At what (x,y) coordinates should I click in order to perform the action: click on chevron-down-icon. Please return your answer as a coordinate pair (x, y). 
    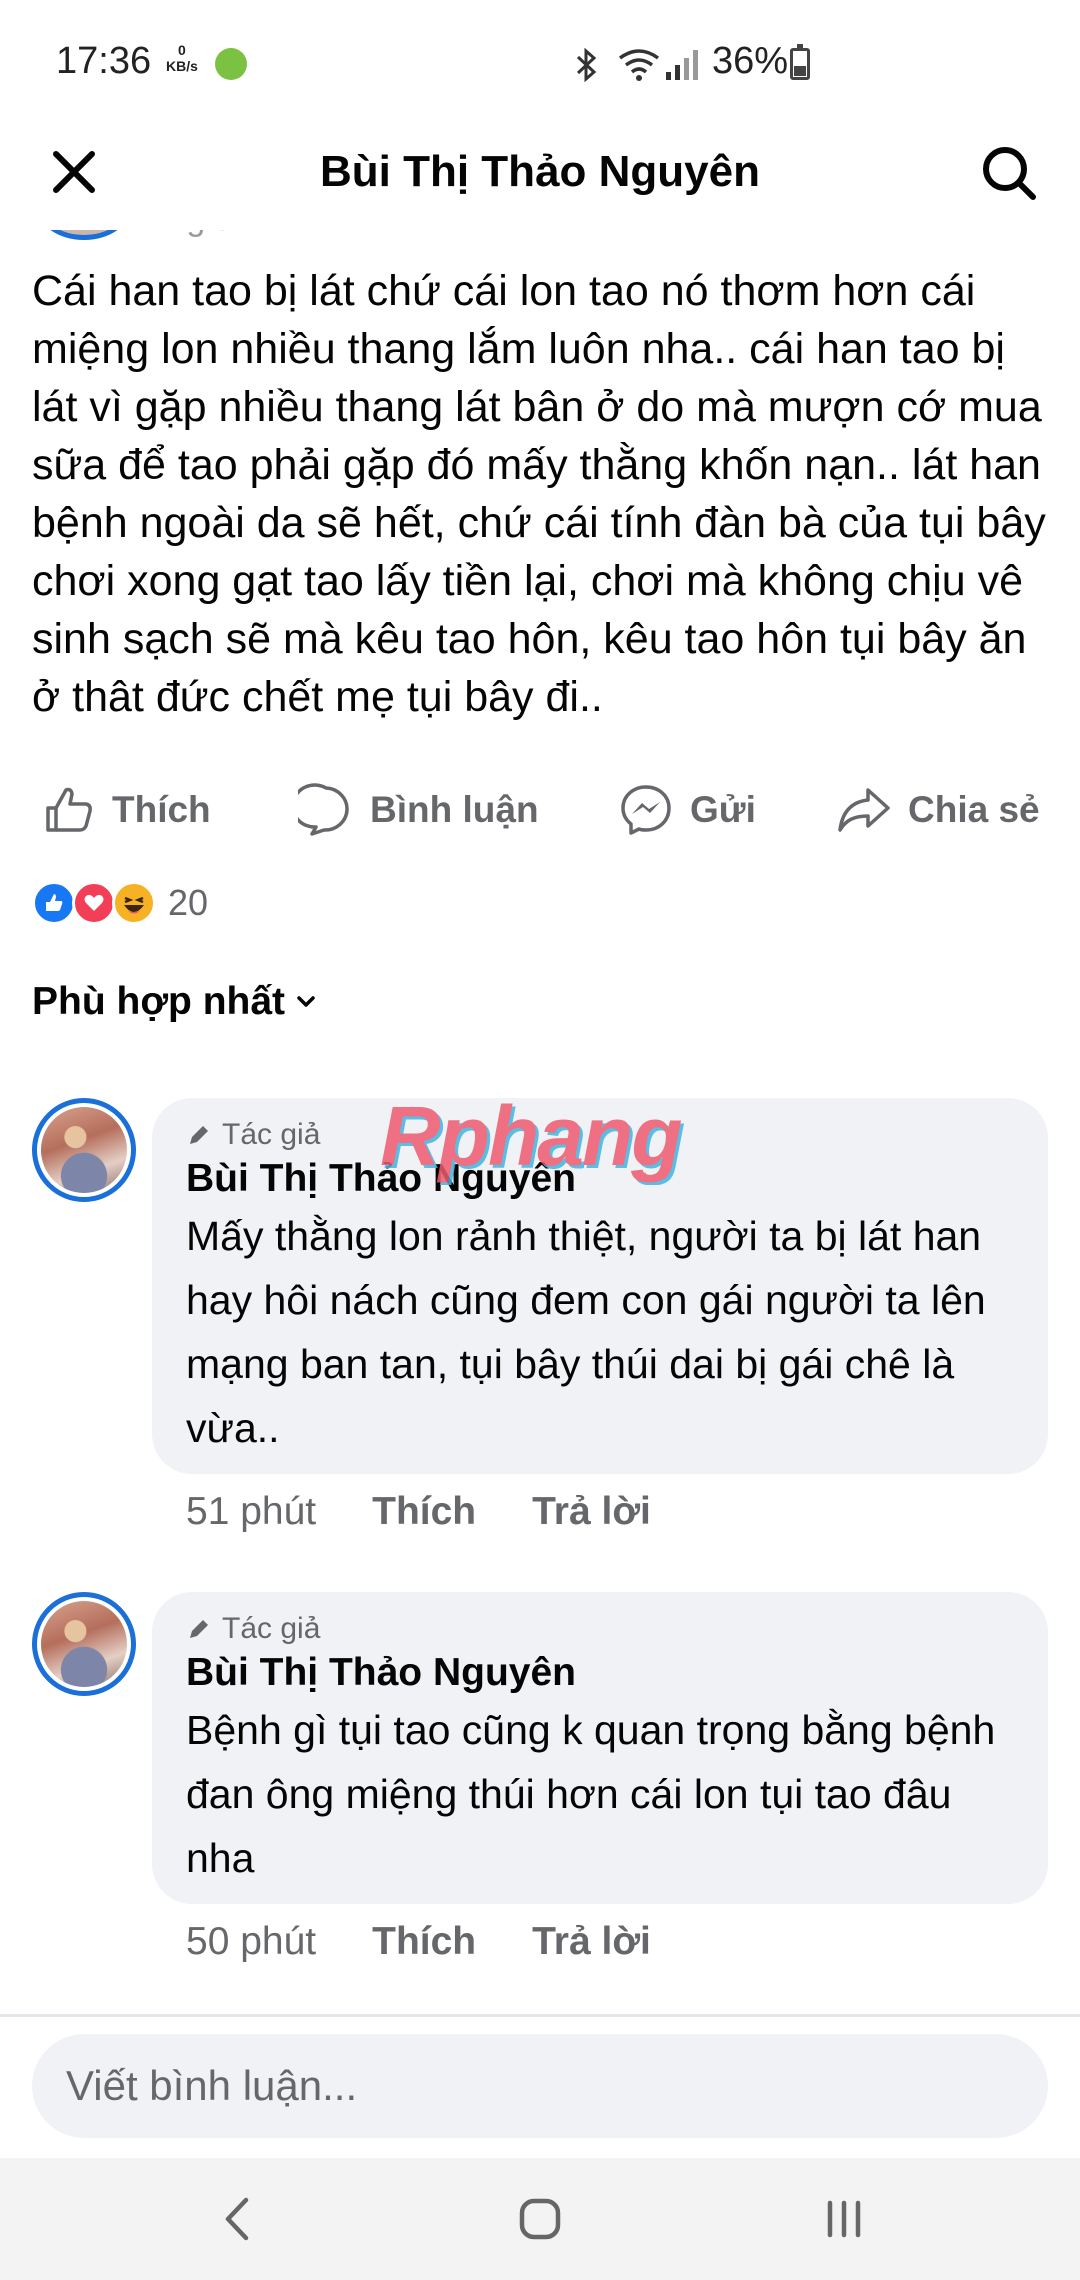
    Looking at the image, I should click on (306, 1001).